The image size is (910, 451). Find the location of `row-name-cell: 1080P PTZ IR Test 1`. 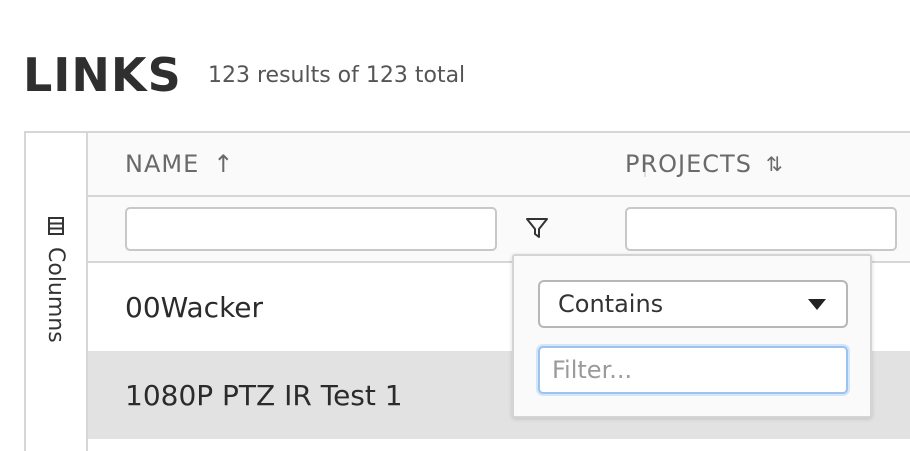

row-name-cell: 1080P PTZ IR Test 1 is located at coordinates (264, 395).